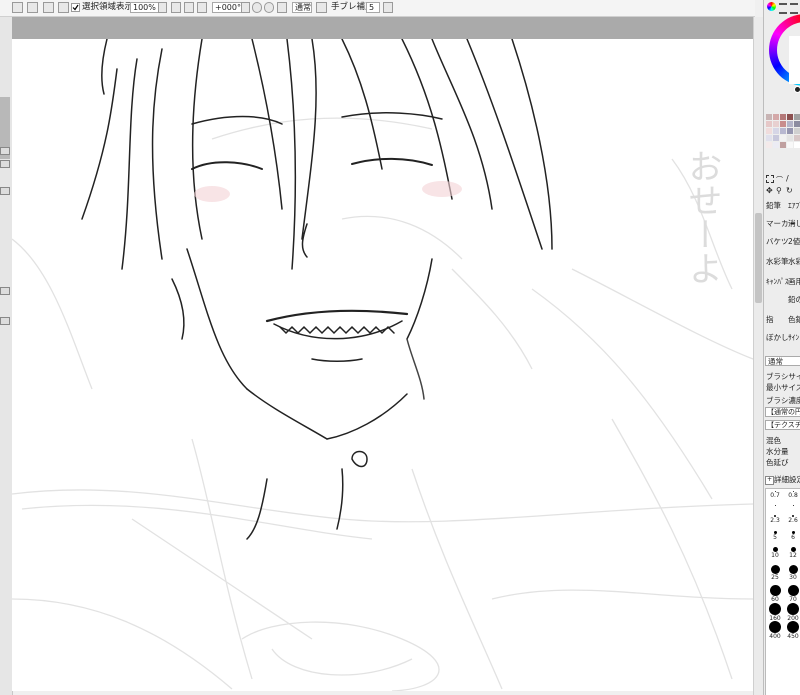 The height and width of the screenshot is (695, 800). I want to click on brush-texture-select: 【テクスチャな, so click(782, 425).